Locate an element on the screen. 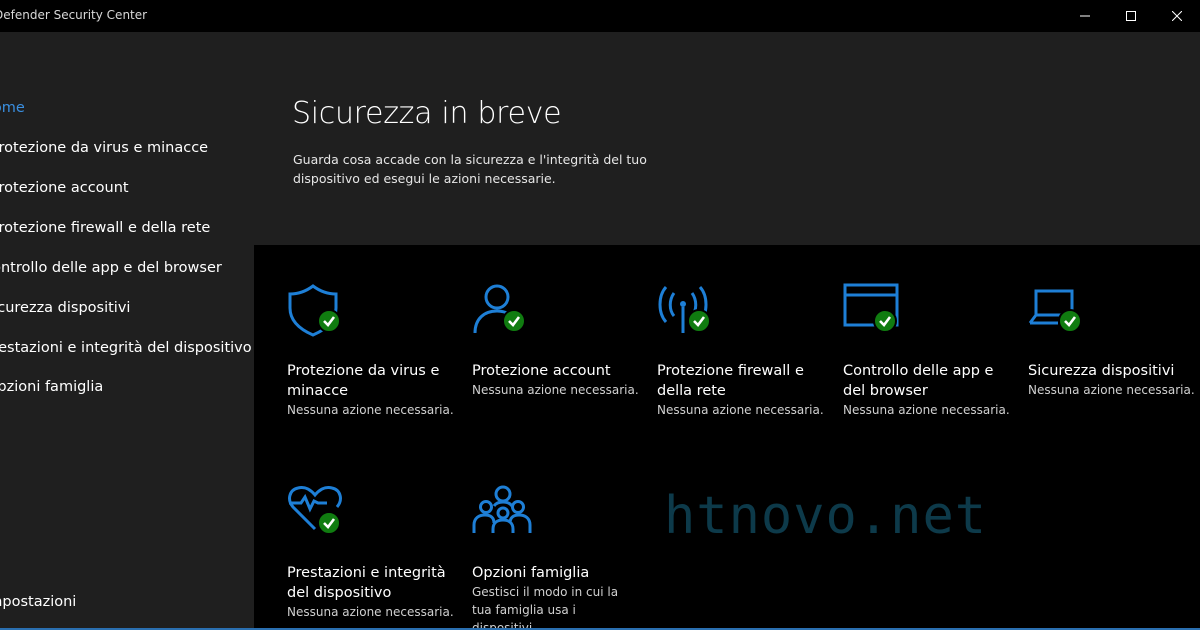 The width and height of the screenshot is (1200, 630). sidebar-item-label: Protezione firewall e della rete is located at coordinates (105, 228).